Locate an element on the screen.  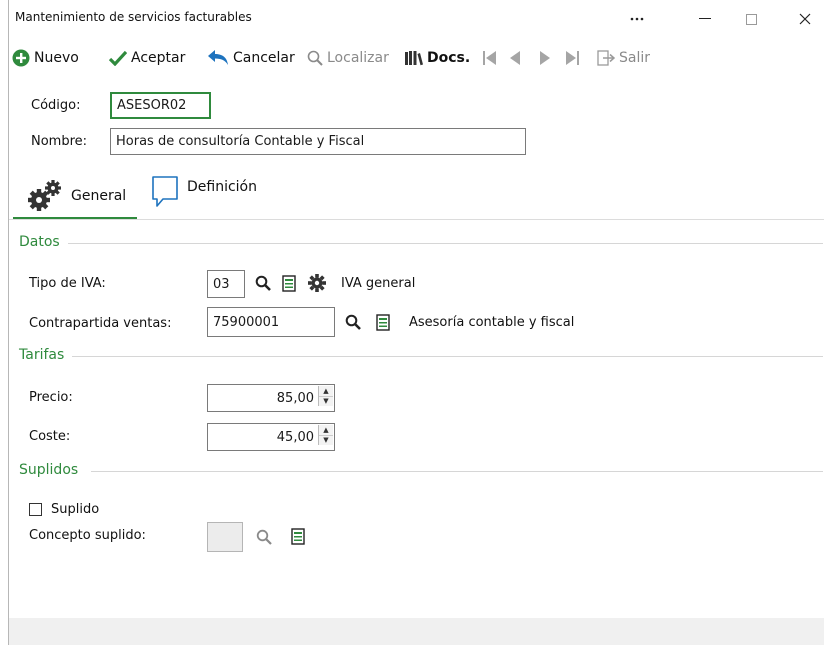
codigo-label: Código: is located at coordinates (56, 105).